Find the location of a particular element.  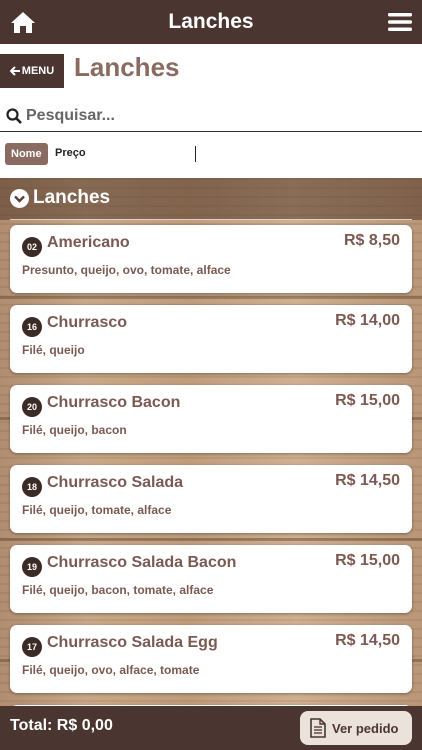

product-name: Churrasco Salada Egg is located at coordinates (132, 642).